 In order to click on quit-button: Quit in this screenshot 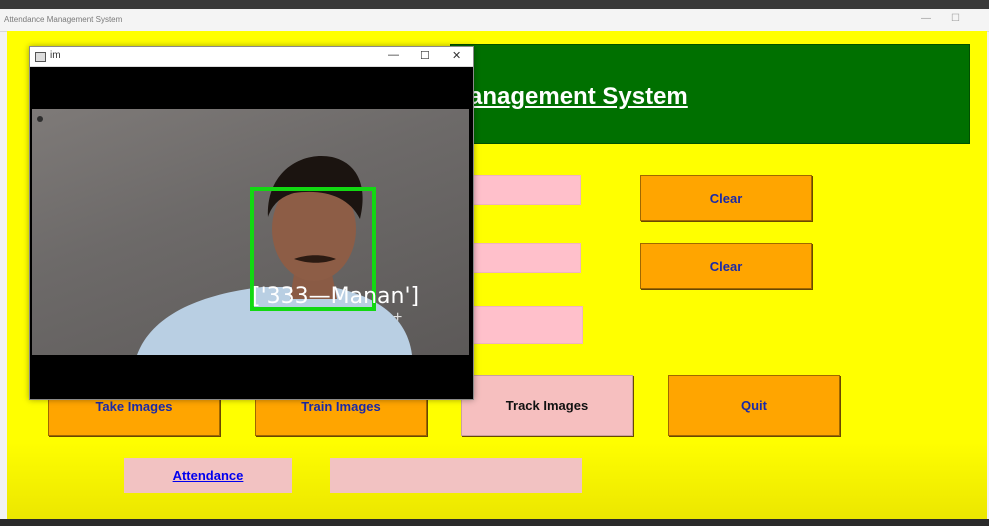, I will do `click(754, 405)`.